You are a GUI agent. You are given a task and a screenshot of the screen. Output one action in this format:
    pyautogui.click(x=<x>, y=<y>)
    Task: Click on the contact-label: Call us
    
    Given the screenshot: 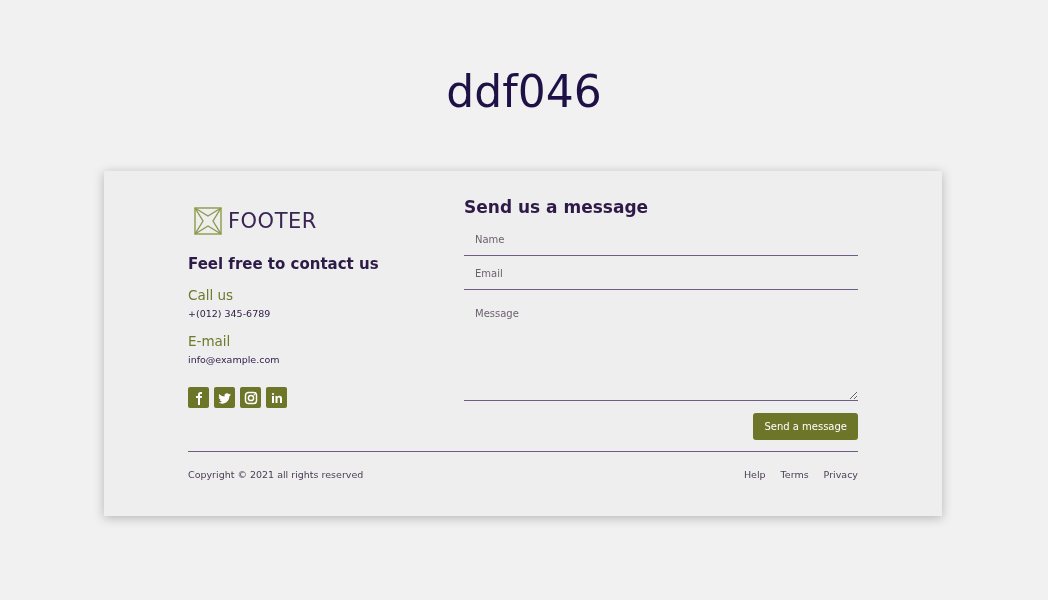 What is the action you would take?
    pyautogui.click(x=211, y=295)
    